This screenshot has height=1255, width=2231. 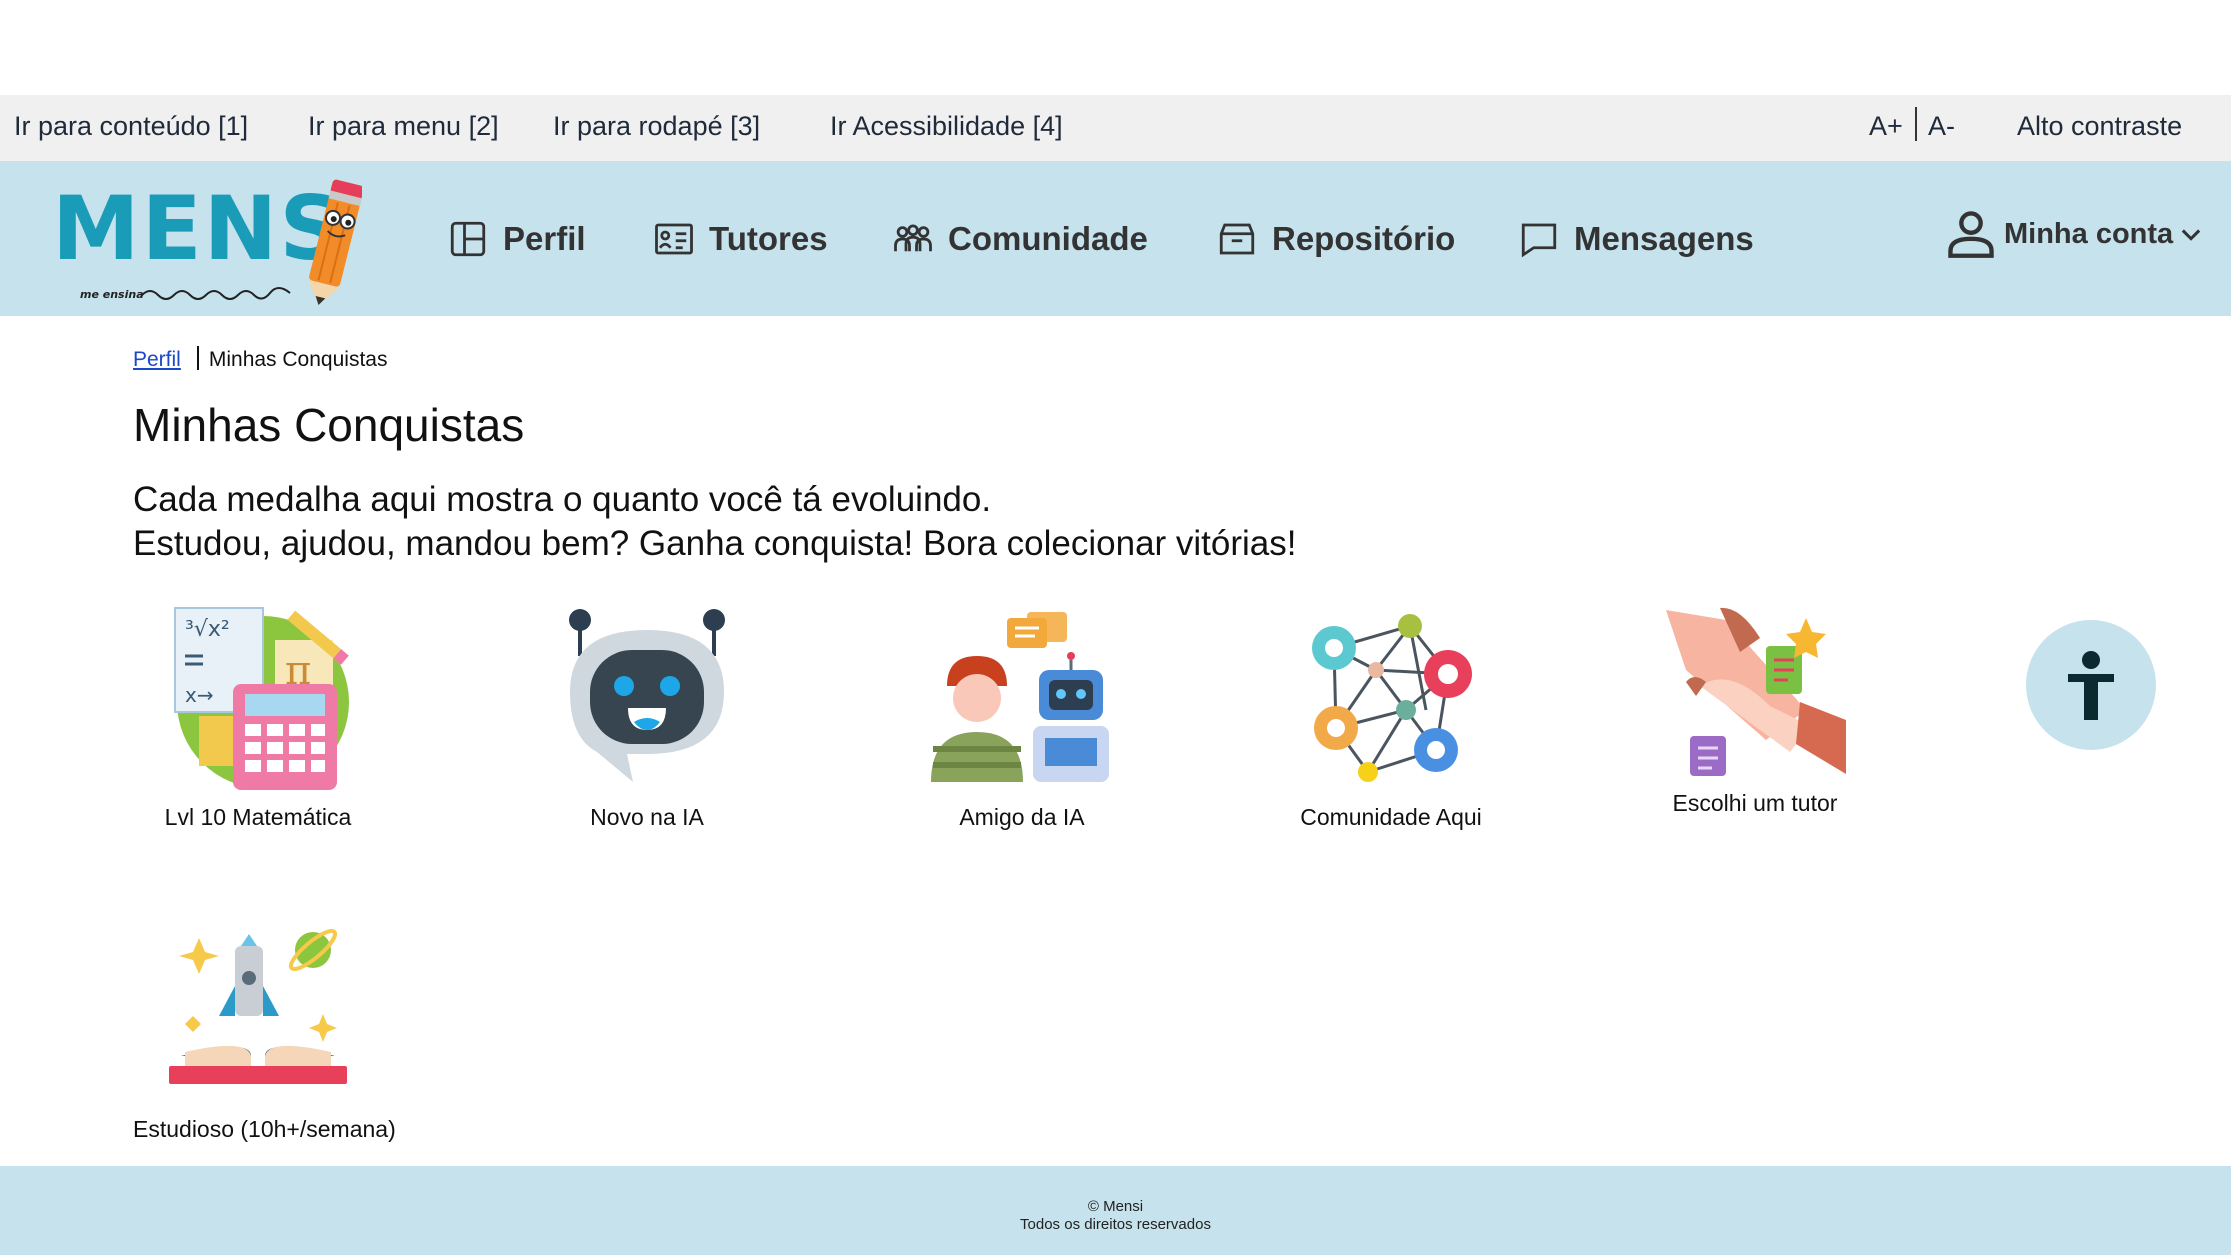 I want to click on mensi-logo: MENS me ensina, so click(x=208, y=238).